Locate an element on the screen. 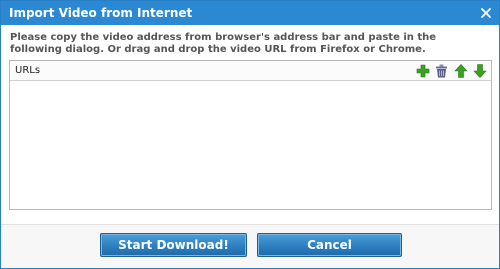 The image size is (500, 269). delete-url-button is located at coordinates (441, 70).